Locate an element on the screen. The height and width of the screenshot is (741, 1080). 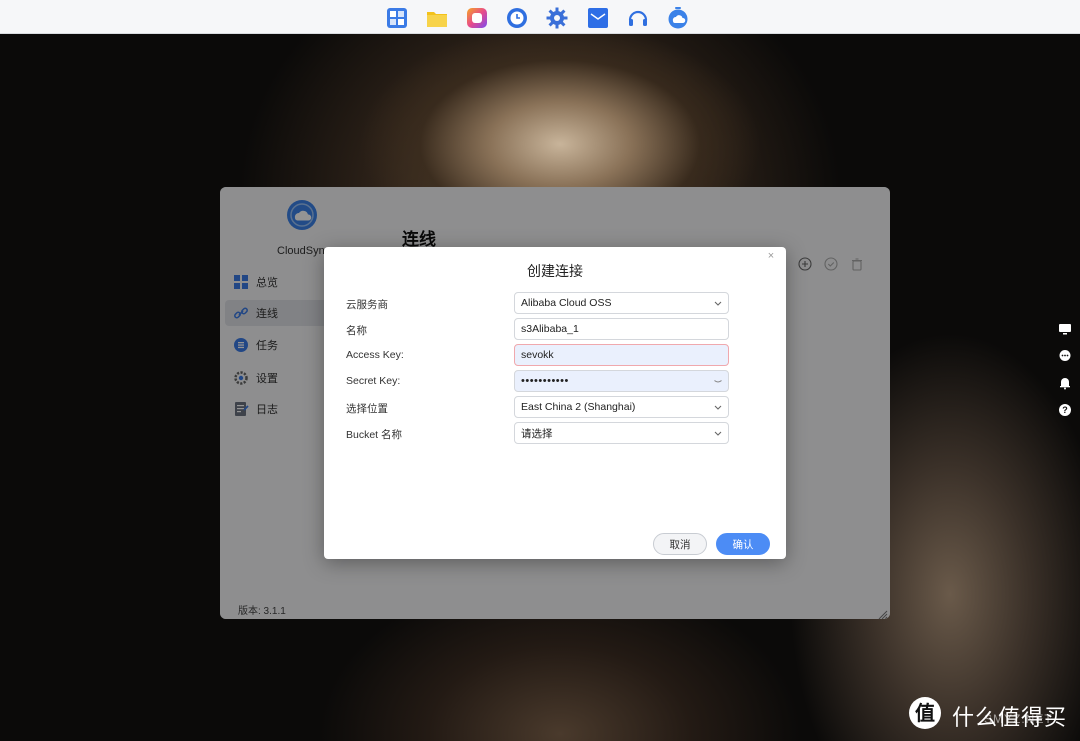
watermark-logo-icon: 值 is located at coordinates (925, 713).